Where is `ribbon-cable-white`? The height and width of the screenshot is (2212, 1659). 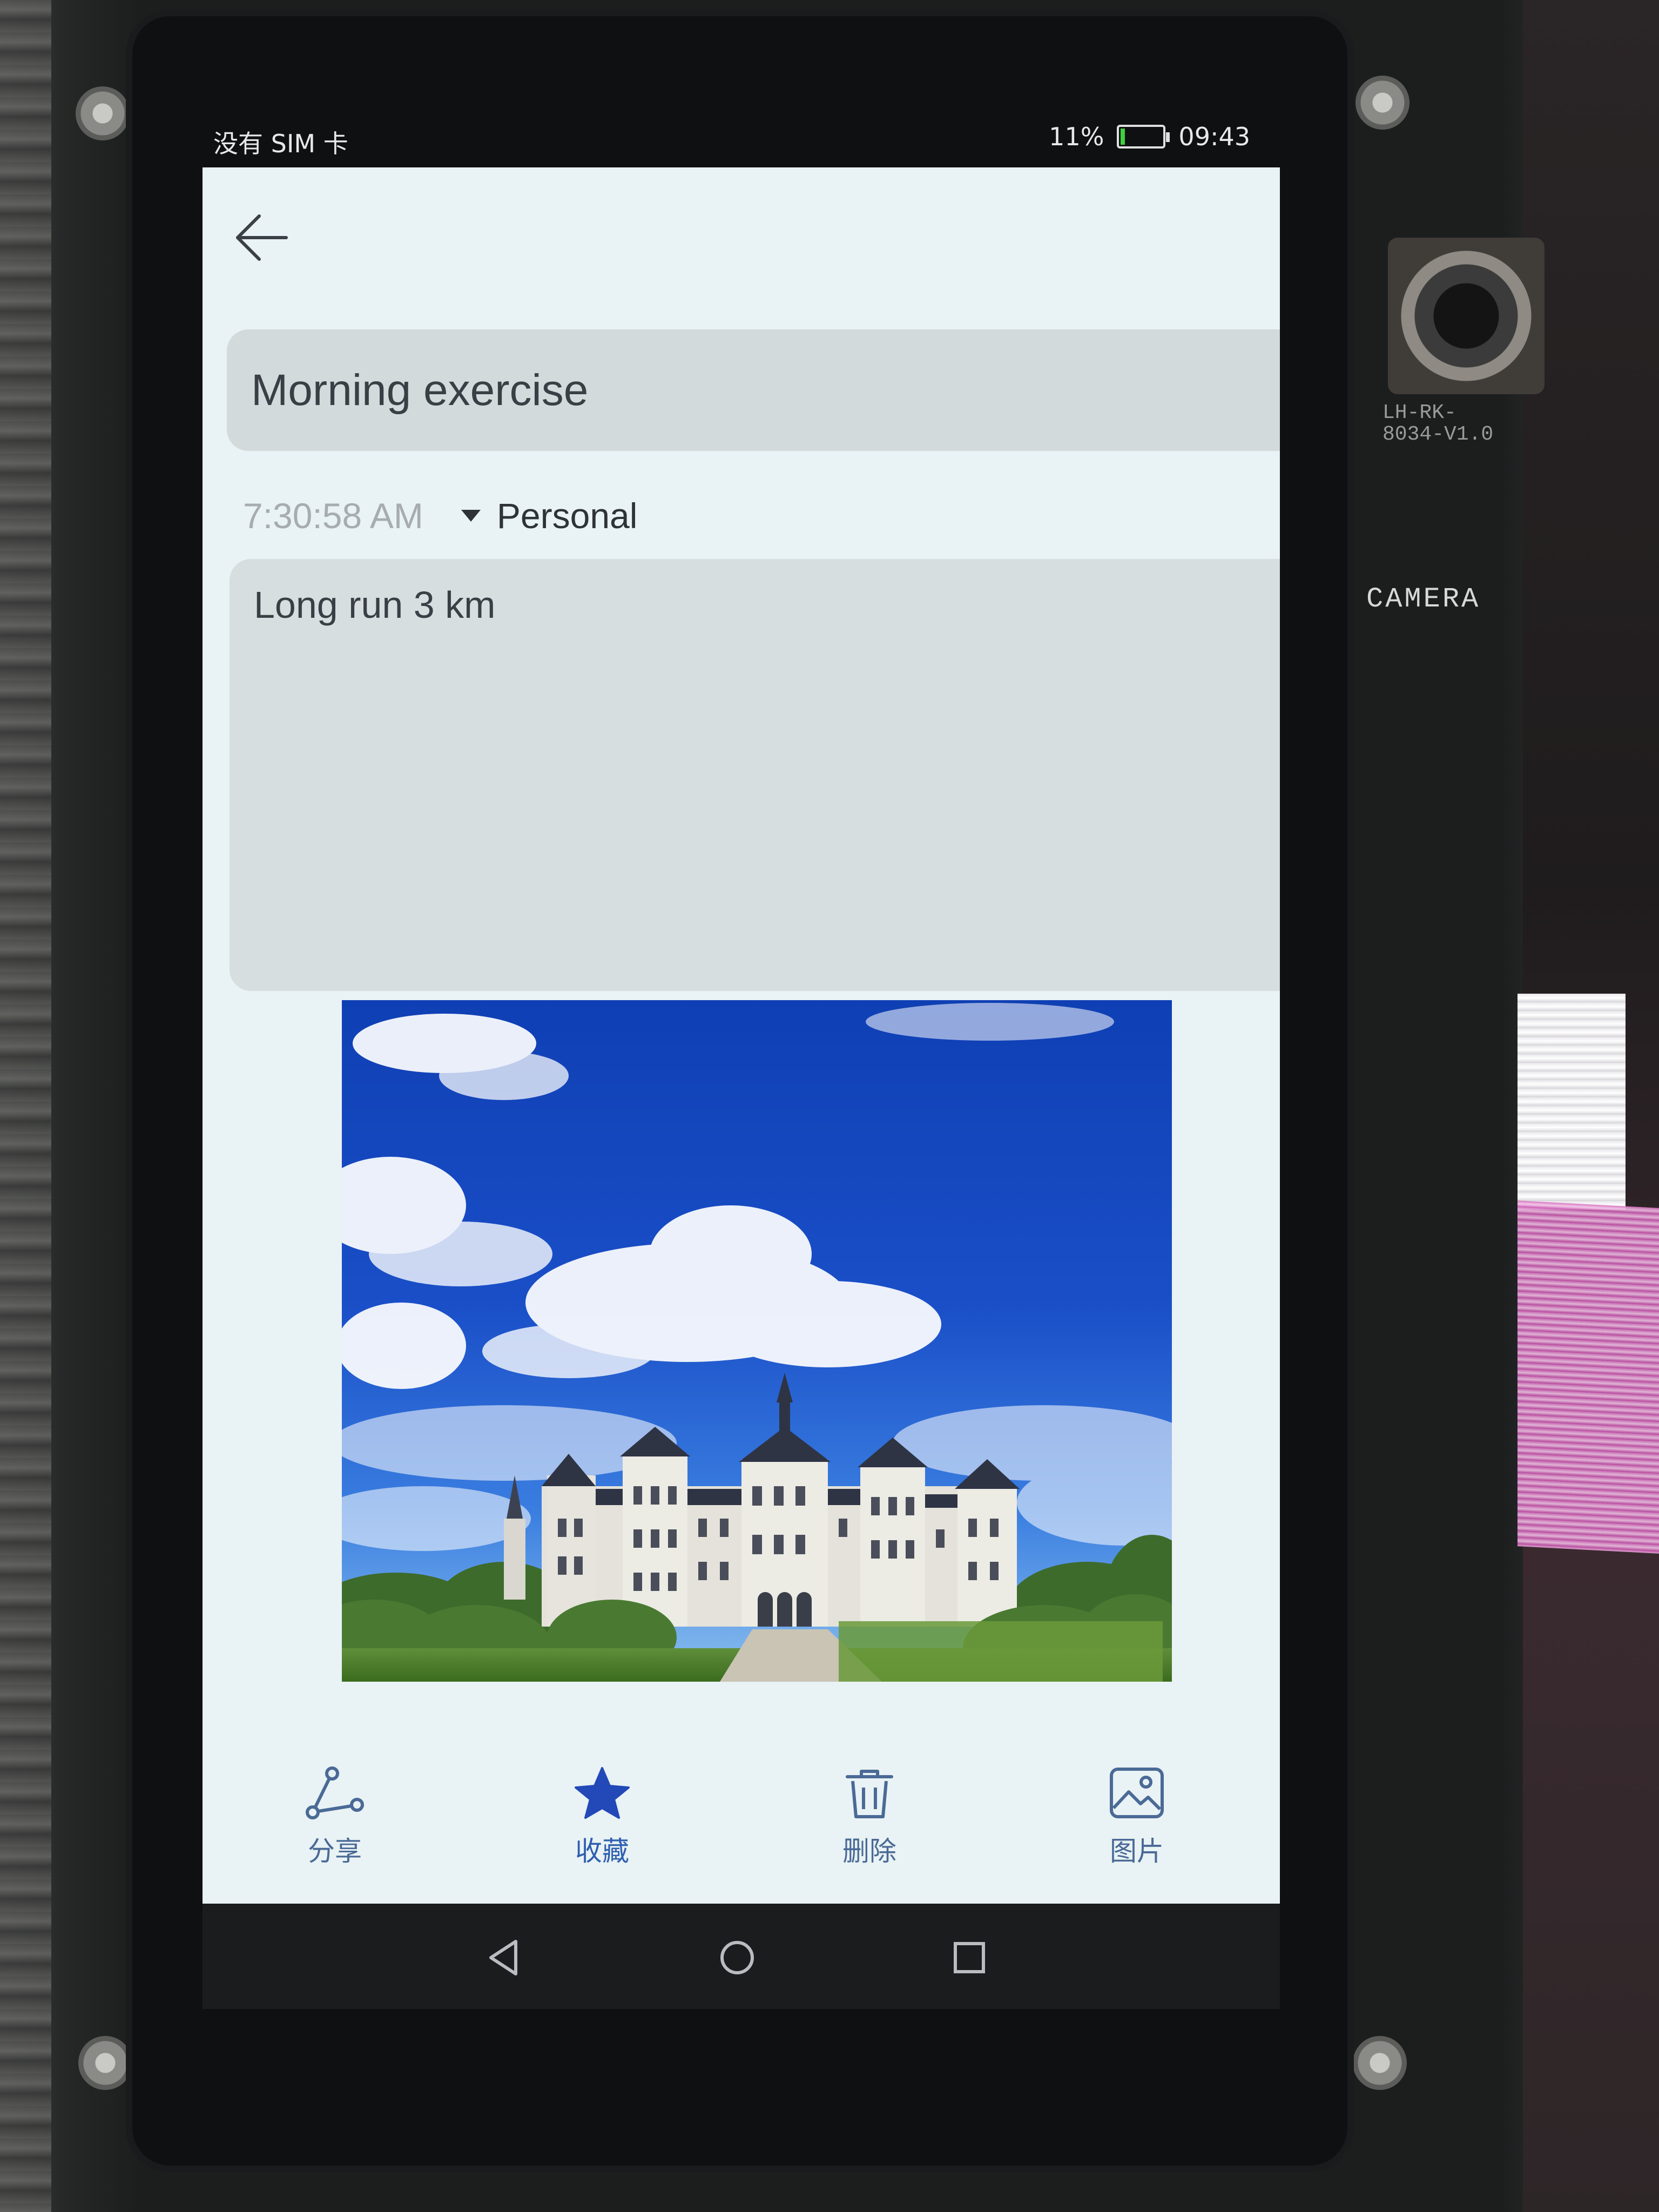 ribbon-cable-white is located at coordinates (1572, 1102).